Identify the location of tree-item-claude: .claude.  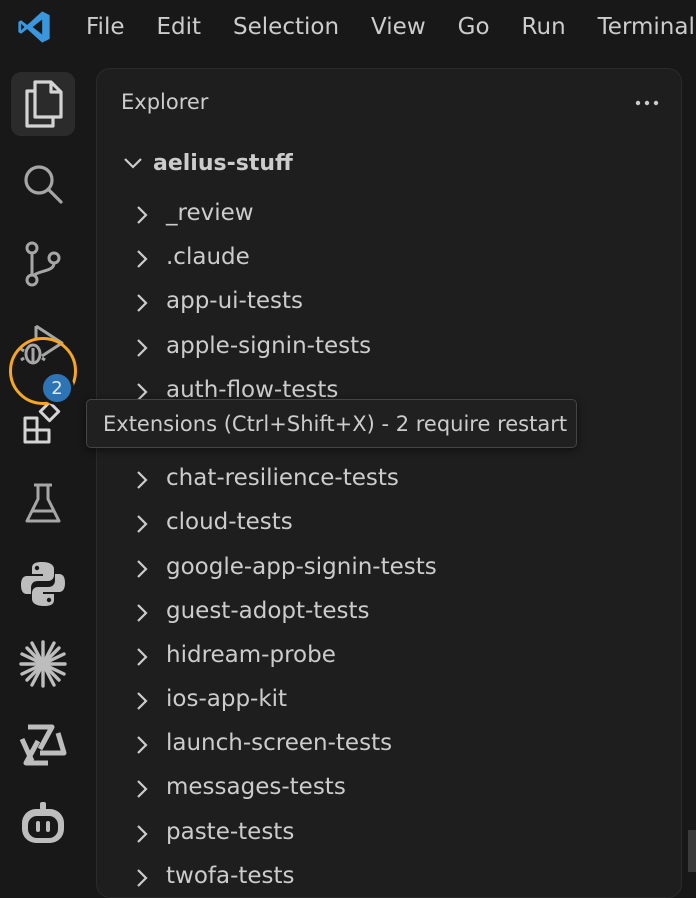
(389, 259).